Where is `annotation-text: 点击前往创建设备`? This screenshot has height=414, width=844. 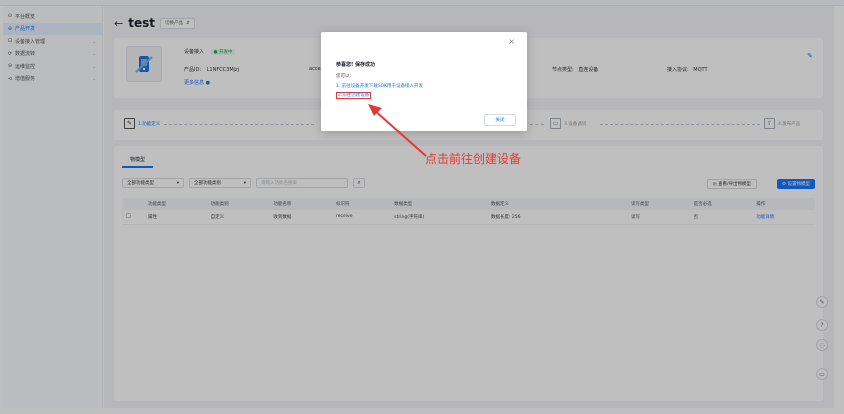 annotation-text: 点击前往创建设备 is located at coordinates (473, 159).